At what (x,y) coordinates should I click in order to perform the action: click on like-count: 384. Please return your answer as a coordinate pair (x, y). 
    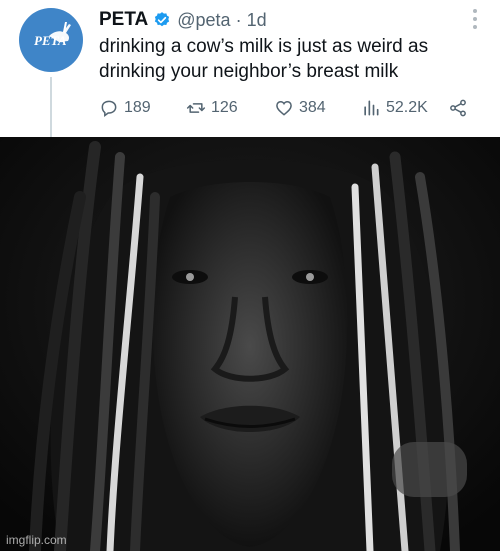
    Looking at the image, I should click on (312, 107).